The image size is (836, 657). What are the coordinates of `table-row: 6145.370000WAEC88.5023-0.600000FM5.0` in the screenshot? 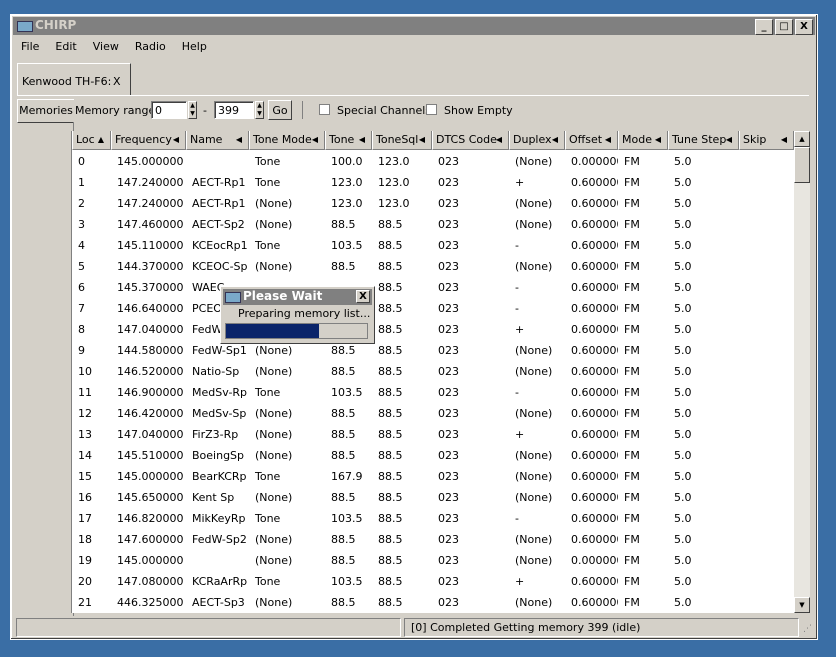 It's located at (433, 287).